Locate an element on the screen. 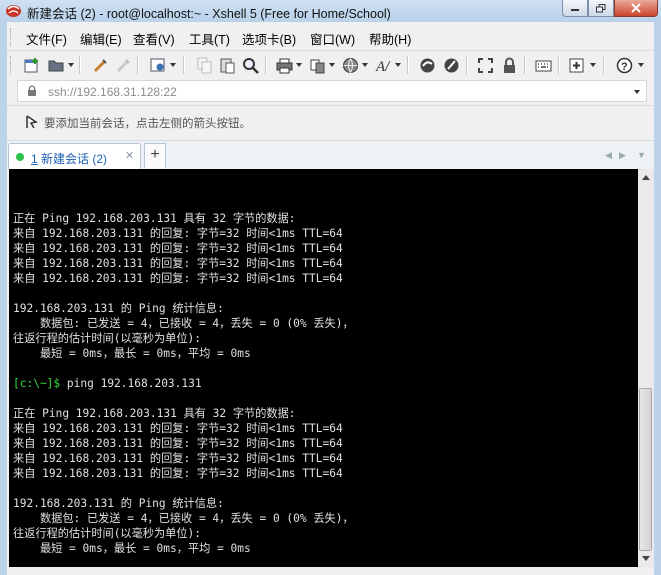 This screenshot has height=575, width=661. new-tab-dropdown-icon is located at coordinates (593, 65).